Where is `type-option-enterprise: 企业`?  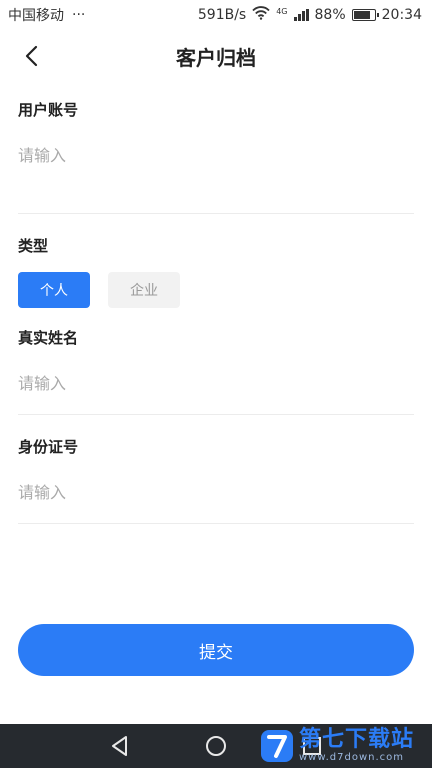 type-option-enterprise: 企业 is located at coordinates (144, 290).